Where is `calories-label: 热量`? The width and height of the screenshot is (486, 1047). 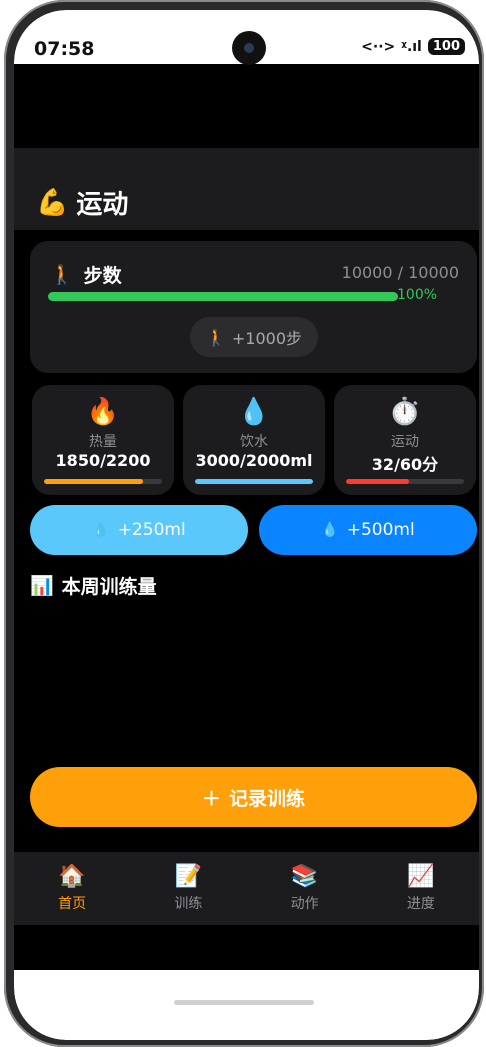 calories-label: 热量 is located at coordinates (103, 442).